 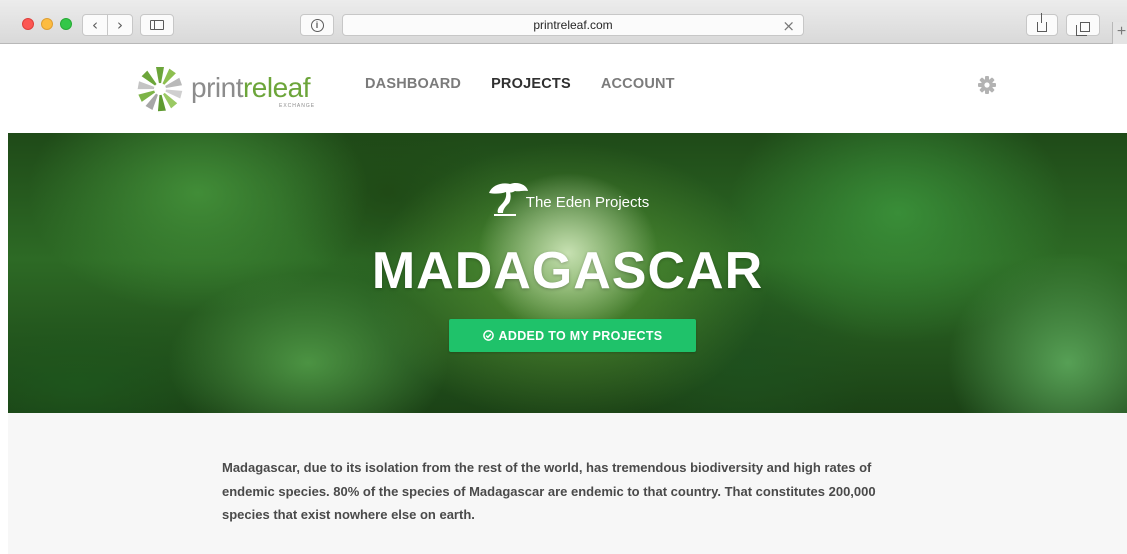 What do you see at coordinates (580, 335) in the screenshot?
I see `added-button-label: ADDED TO MY PROJECTS` at bounding box center [580, 335].